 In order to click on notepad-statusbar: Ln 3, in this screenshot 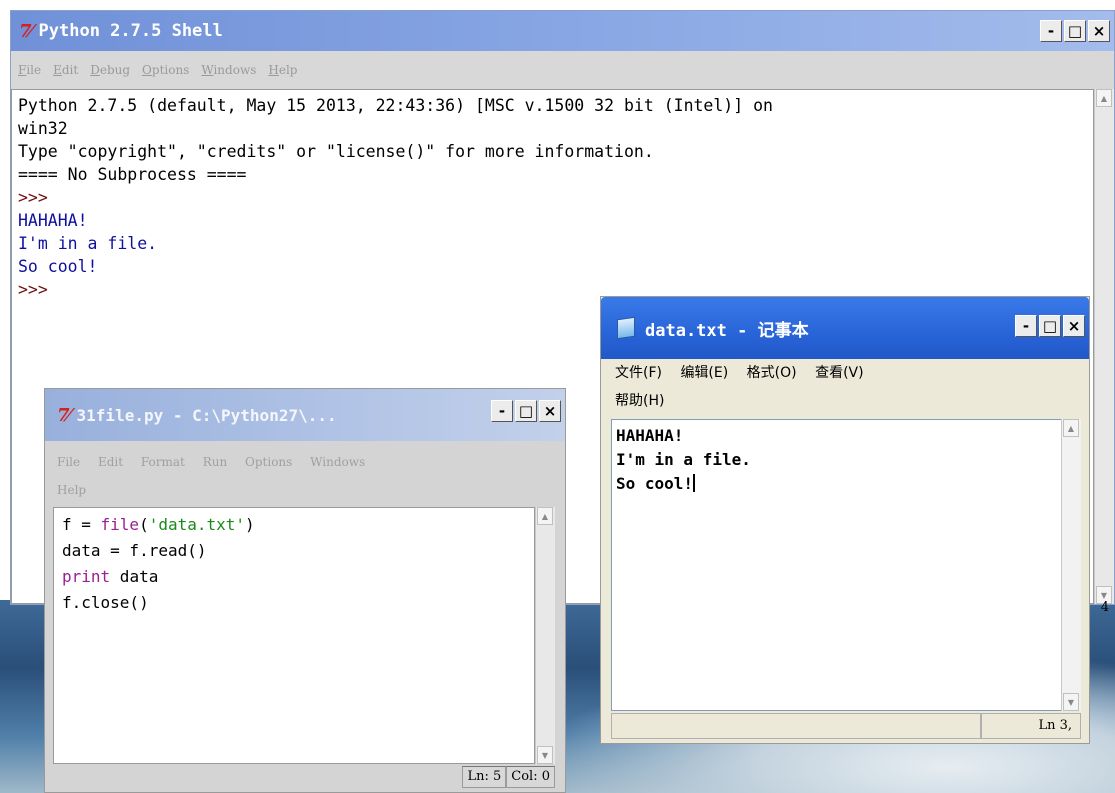, I will do `click(846, 726)`.